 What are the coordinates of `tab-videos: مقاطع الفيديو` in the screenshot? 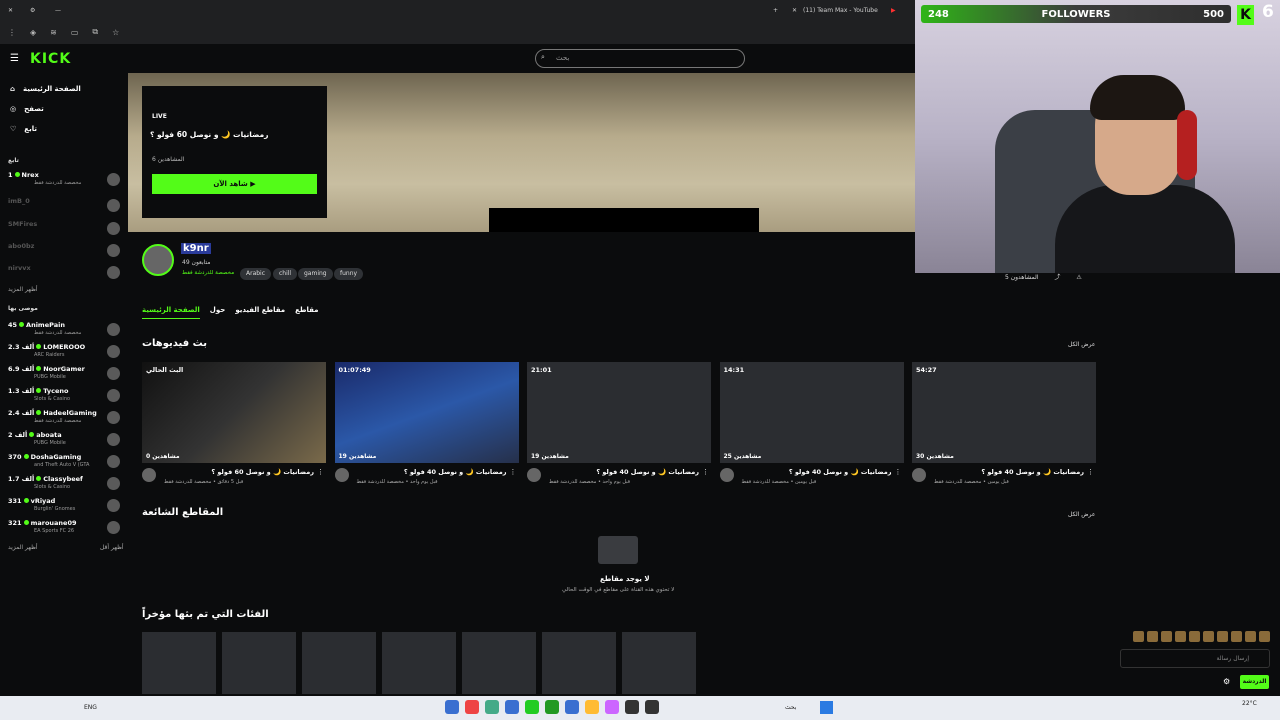 It's located at (260, 312).